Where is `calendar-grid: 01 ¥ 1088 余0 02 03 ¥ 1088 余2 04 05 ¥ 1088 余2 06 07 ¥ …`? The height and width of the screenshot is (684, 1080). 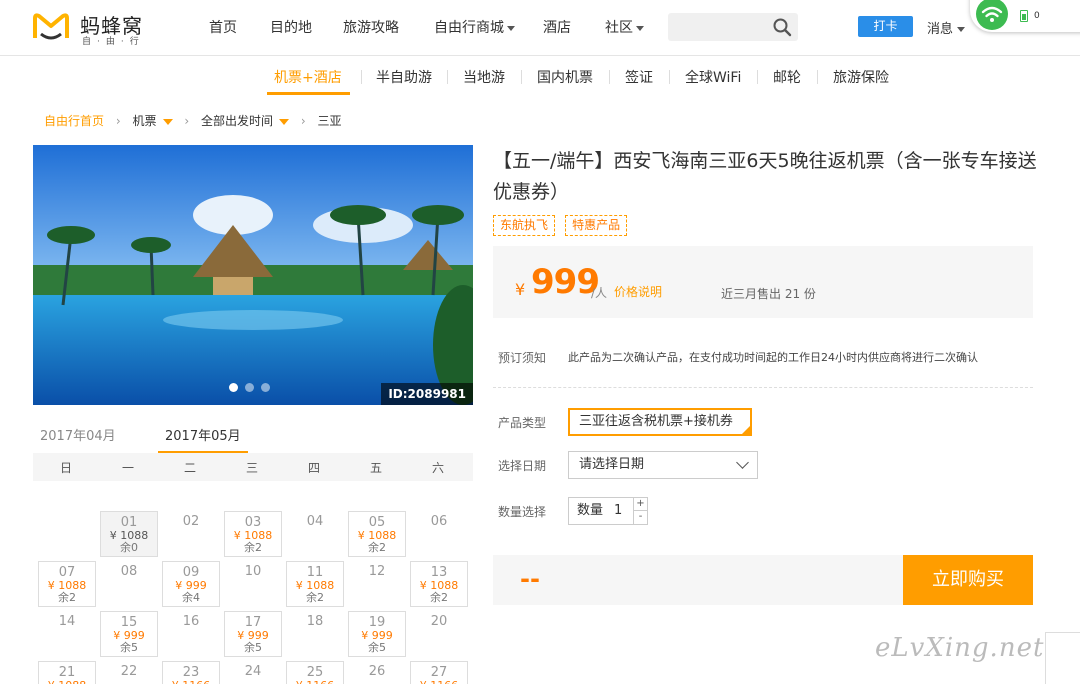 calendar-grid: 01 ¥ 1088 余0 02 03 ¥ 1088 余2 04 05 ¥ 1088 余2 06 07 ¥ … is located at coordinates (253, 582).